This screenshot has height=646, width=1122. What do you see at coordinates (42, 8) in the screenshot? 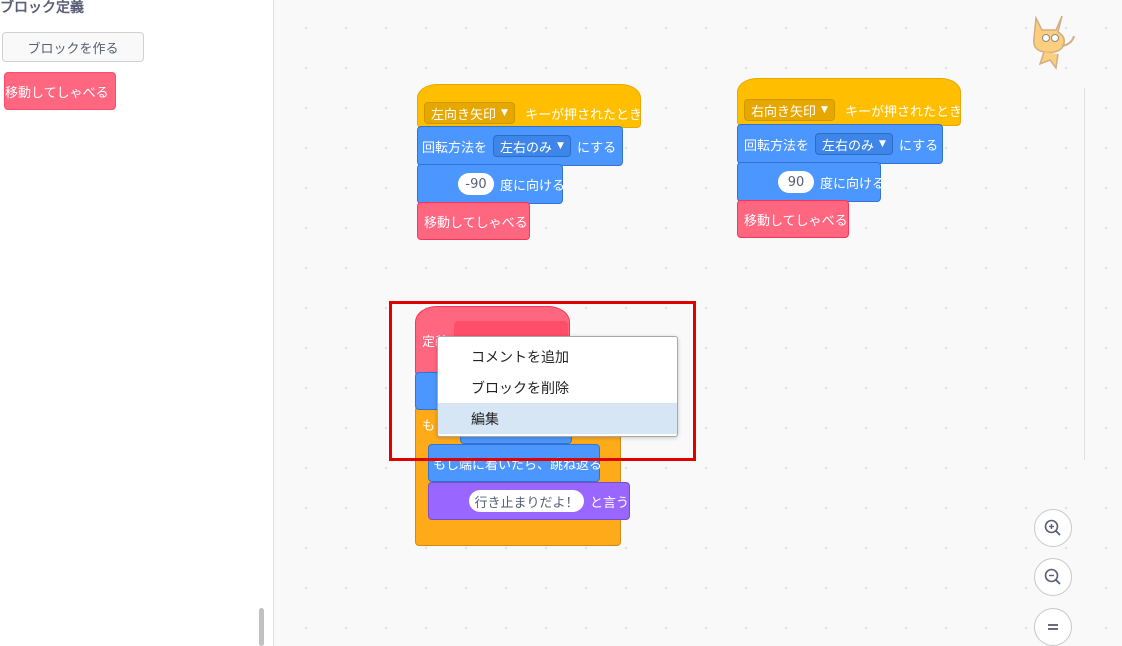
I see `palette-section-title: ブロック定義` at bounding box center [42, 8].